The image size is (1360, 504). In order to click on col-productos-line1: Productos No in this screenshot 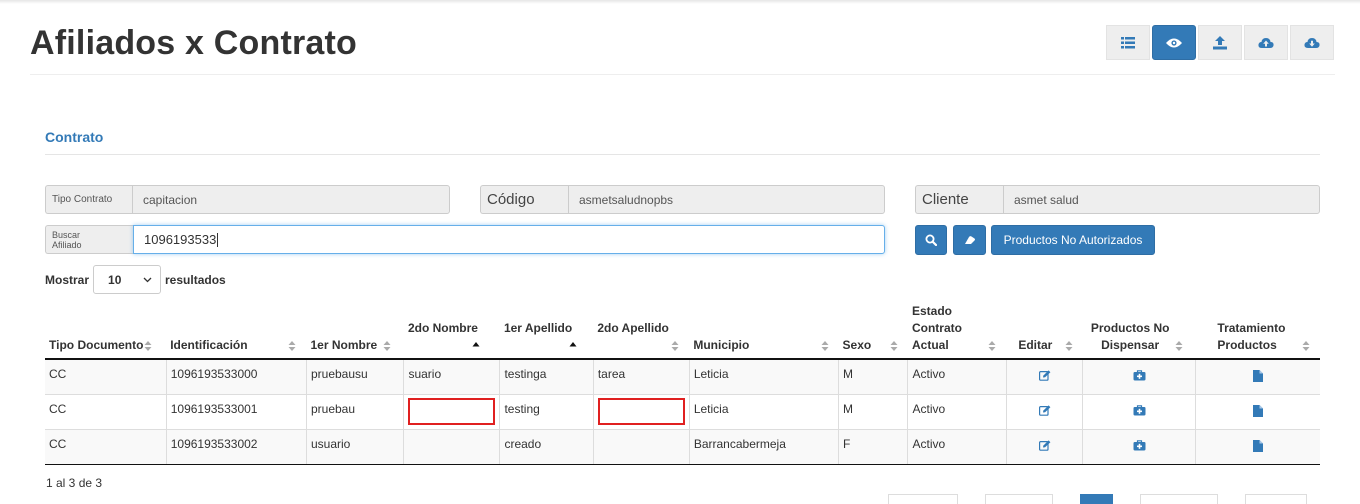, I will do `click(1130, 328)`.